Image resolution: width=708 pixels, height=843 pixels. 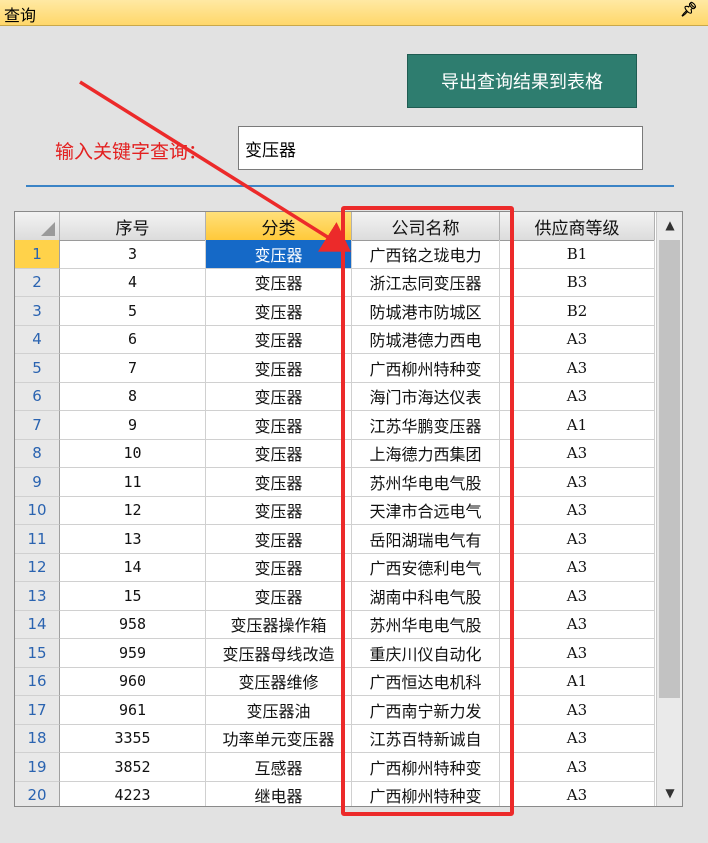 What do you see at coordinates (577, 425) in the screenshot?
I see `cell-level: A1` at bounding box center [577, 425].